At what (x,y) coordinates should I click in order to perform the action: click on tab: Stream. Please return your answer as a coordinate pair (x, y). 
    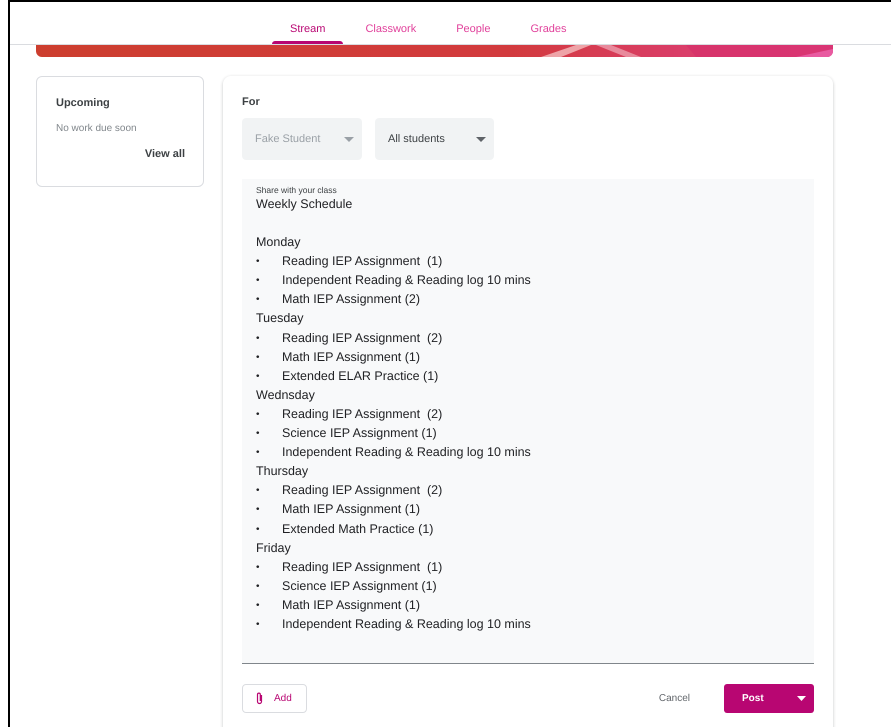
    Looking at the image, I should click on (308, 23).